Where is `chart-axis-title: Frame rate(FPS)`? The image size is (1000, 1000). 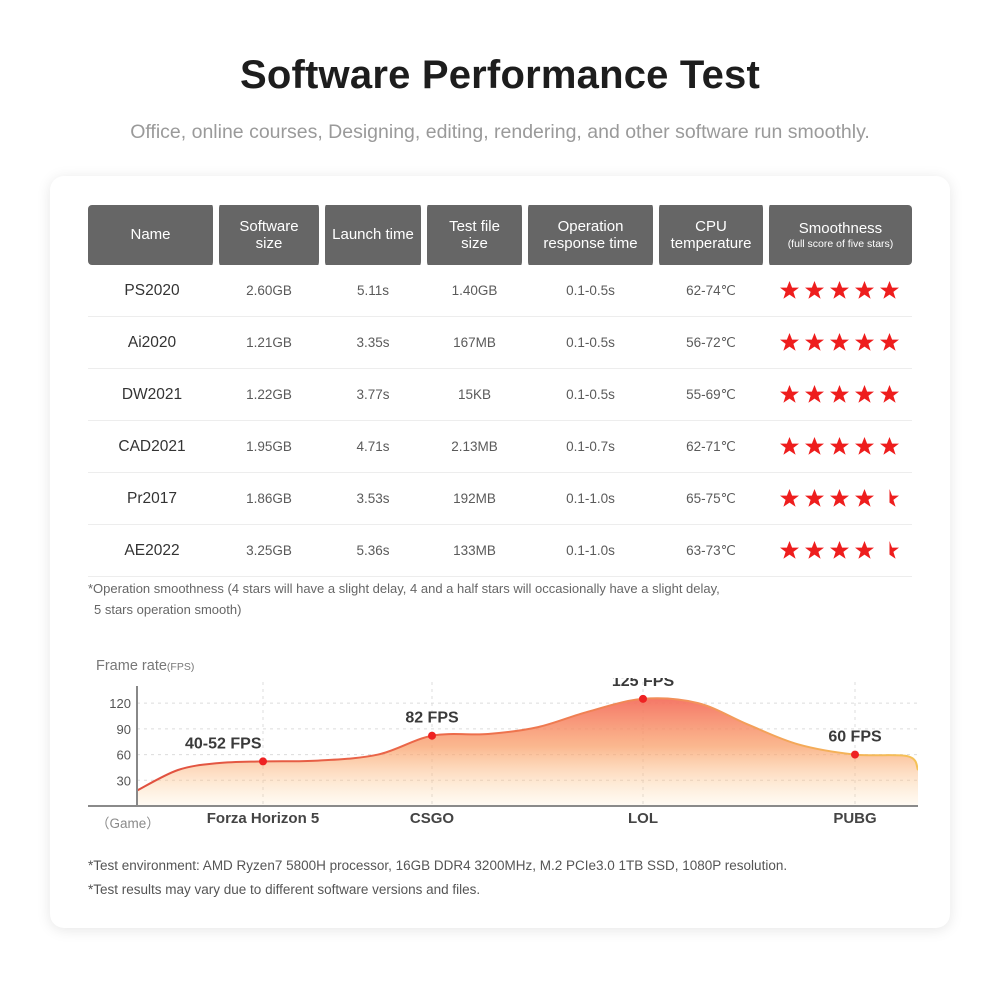 chart-axis-title: Frame rate(FPS) is located at coordinates (145, 666).